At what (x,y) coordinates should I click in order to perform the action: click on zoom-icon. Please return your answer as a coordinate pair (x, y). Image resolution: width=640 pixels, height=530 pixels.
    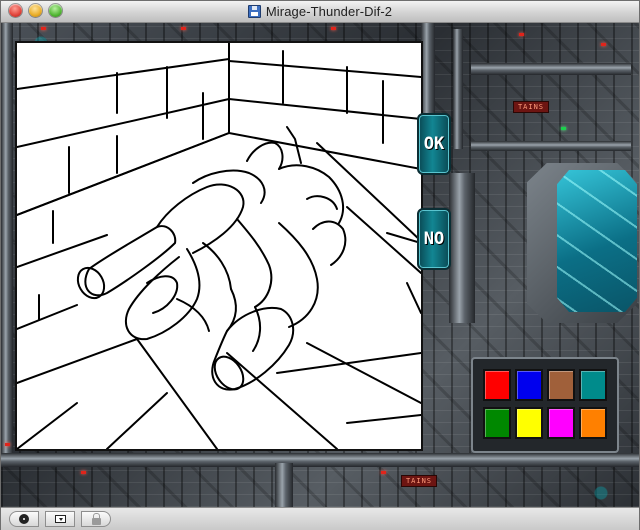
    Looking at the image, I should click on (24, 519).